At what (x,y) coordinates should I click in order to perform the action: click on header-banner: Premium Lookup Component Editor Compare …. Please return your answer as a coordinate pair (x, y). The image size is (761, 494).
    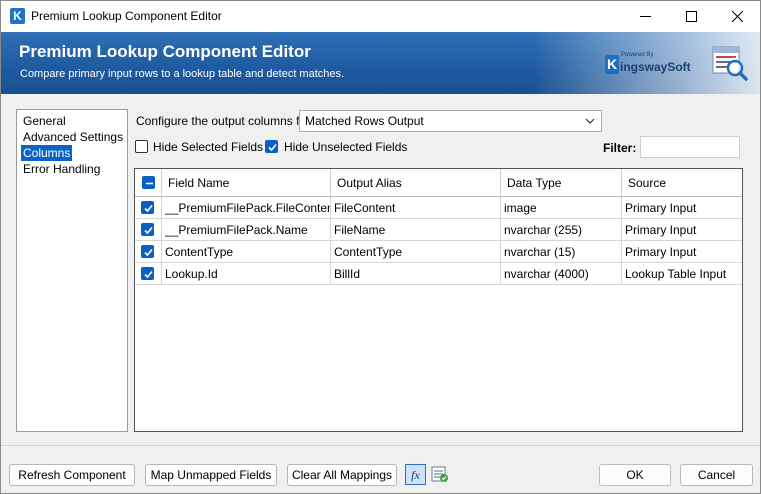
    Looking at the image, I should click on (380, 63).